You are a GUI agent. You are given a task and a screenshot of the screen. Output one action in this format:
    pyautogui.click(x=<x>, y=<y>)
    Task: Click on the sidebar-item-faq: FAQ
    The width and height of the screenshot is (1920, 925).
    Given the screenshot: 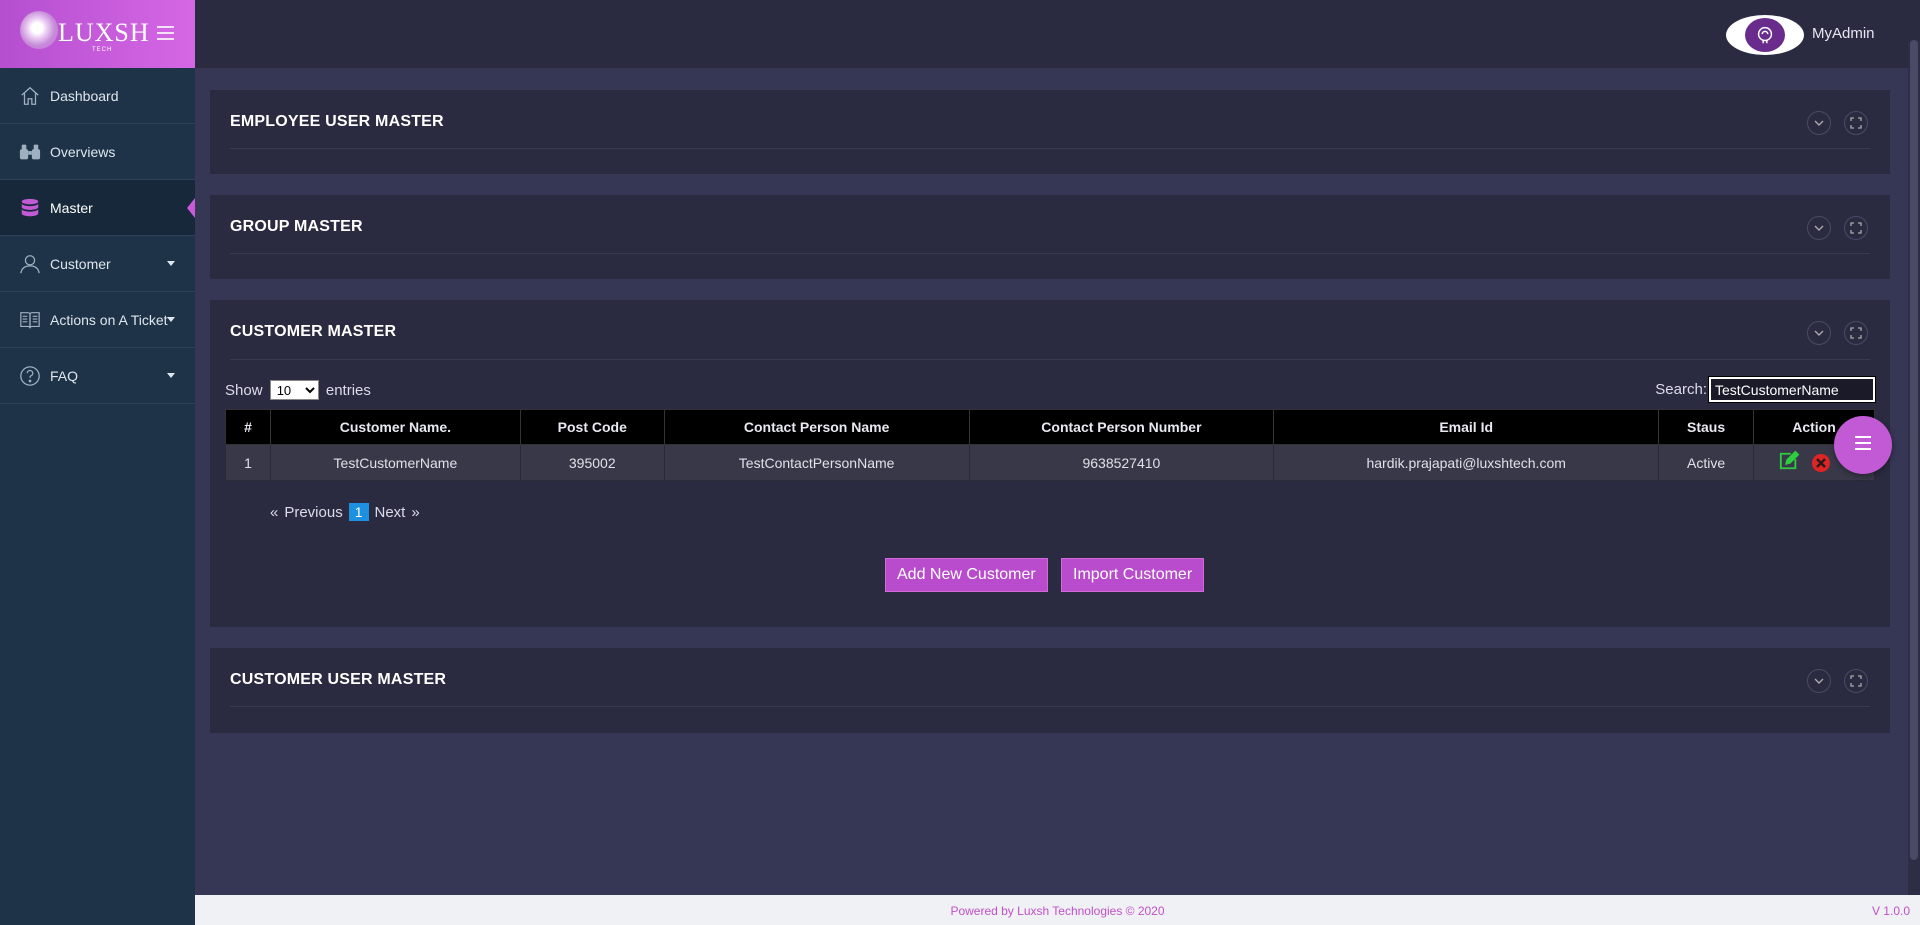 What is the action you would take?
    pyautogui.click(x=97, y=376)
    